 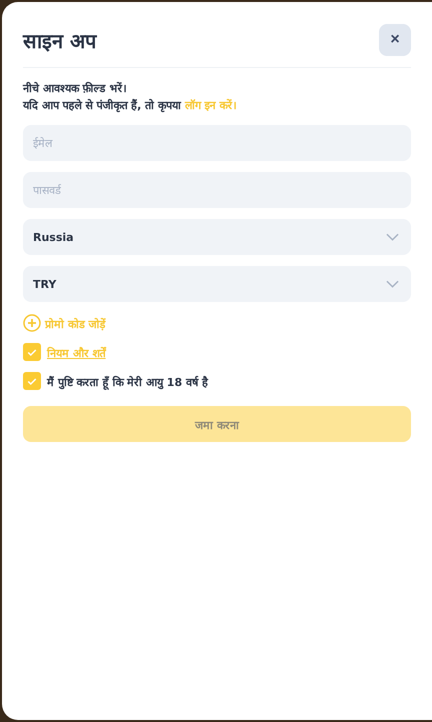 I want to click on input-field: पासवर्ड, so click(x=217, y=190).